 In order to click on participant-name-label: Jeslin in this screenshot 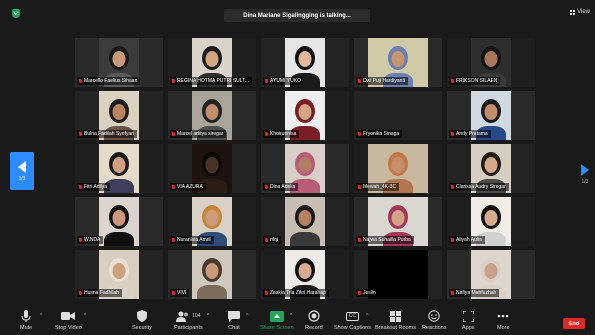, I will do `click(367, 293)`.